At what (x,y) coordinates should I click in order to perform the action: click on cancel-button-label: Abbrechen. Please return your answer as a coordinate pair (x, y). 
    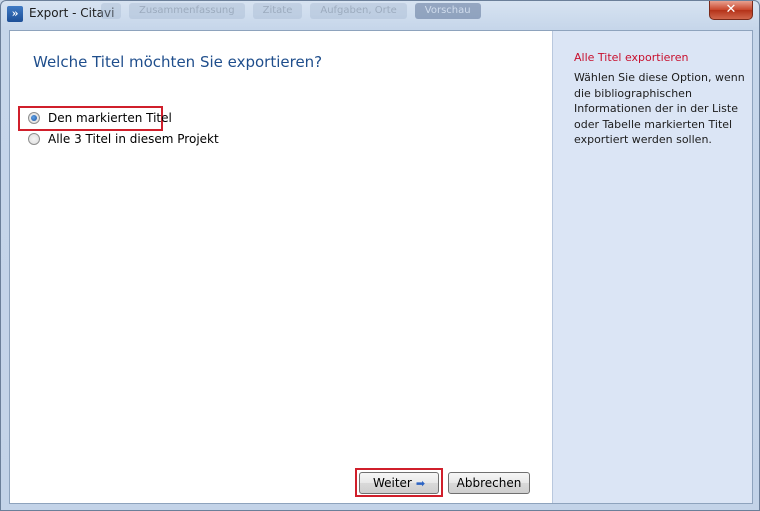
    Looking at the image, I should click on (489, 483).